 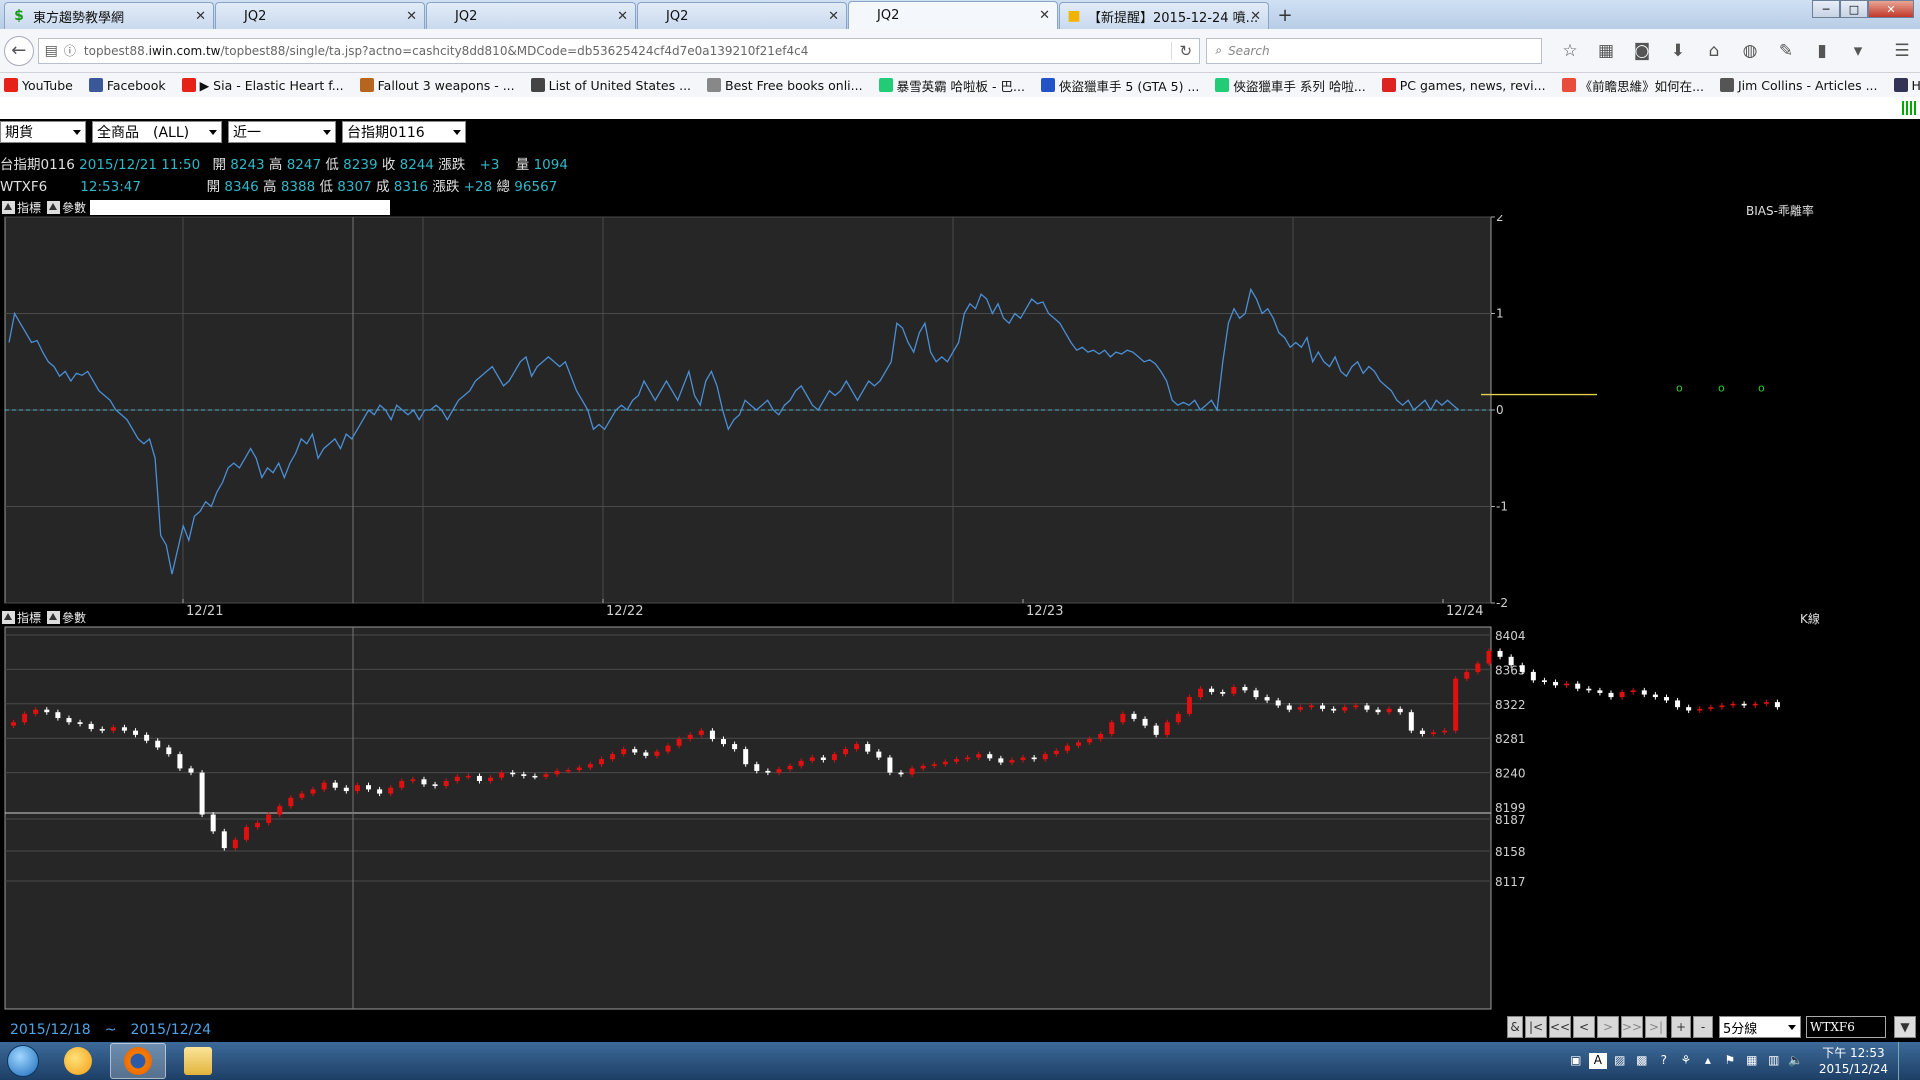 What do you see at coordinates (1584, 1027) in the screenshot?
I see `prev-button: <` at bounding box center [1584, 1027].